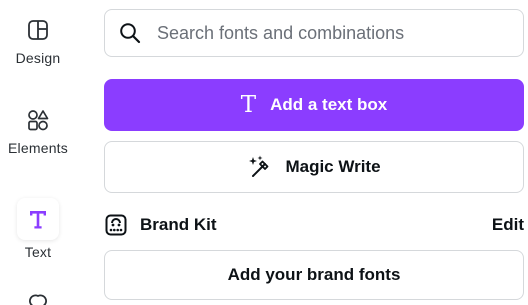  I want to click on upload-cloud-icon, so click(38, 299).